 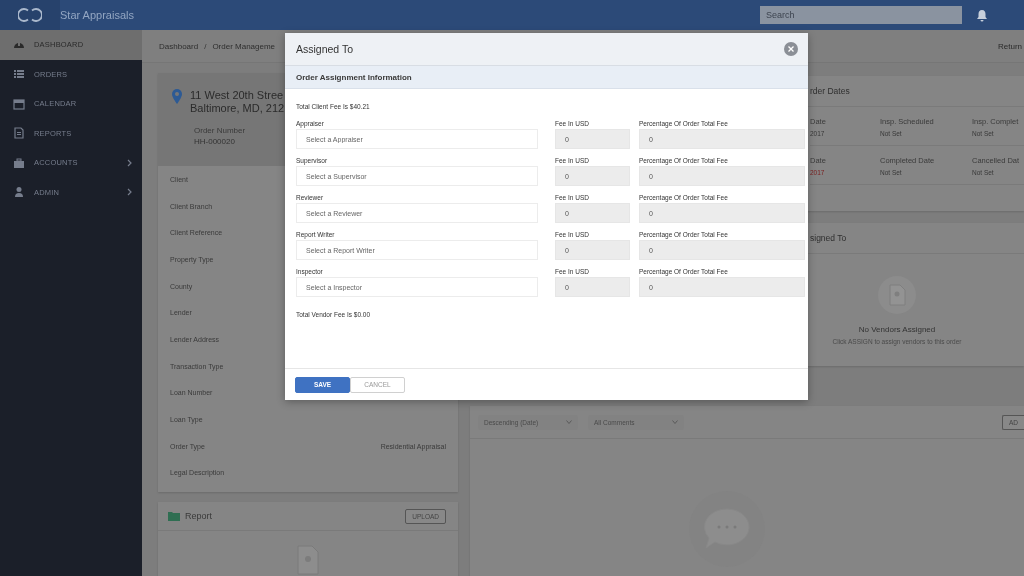 What do you see at coordinates (828, 238) in the screenshot?
I see `card-title: signed To` at bounding box center [828, 238].